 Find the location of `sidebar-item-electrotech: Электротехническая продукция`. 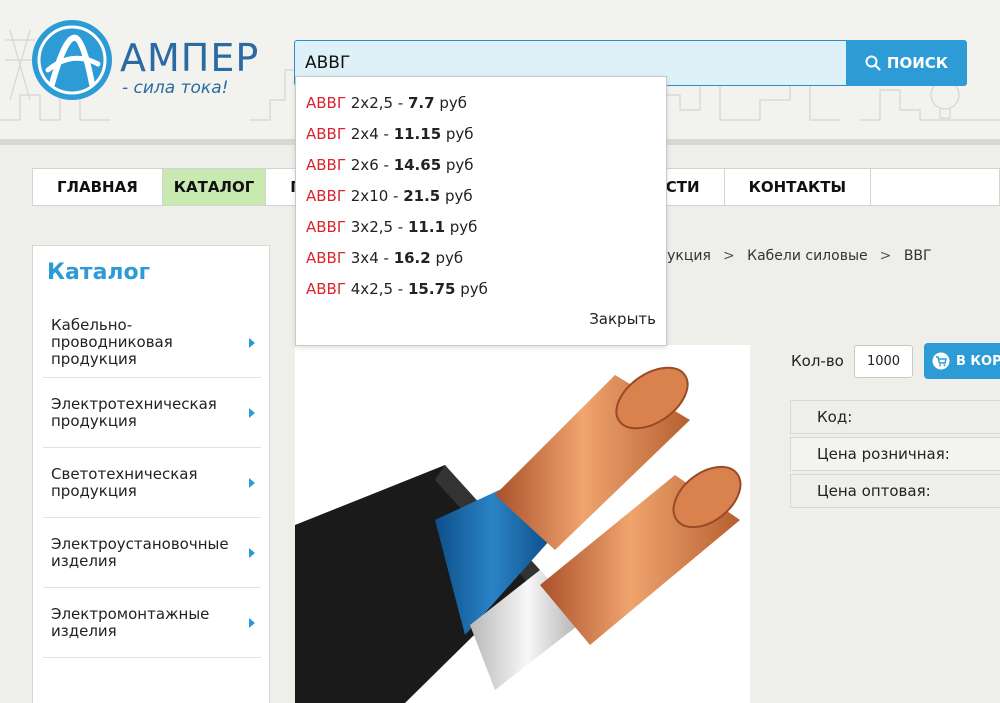

sidebar-item-electrotech: Электротехническая продукция is located at coordinates (152, 413).